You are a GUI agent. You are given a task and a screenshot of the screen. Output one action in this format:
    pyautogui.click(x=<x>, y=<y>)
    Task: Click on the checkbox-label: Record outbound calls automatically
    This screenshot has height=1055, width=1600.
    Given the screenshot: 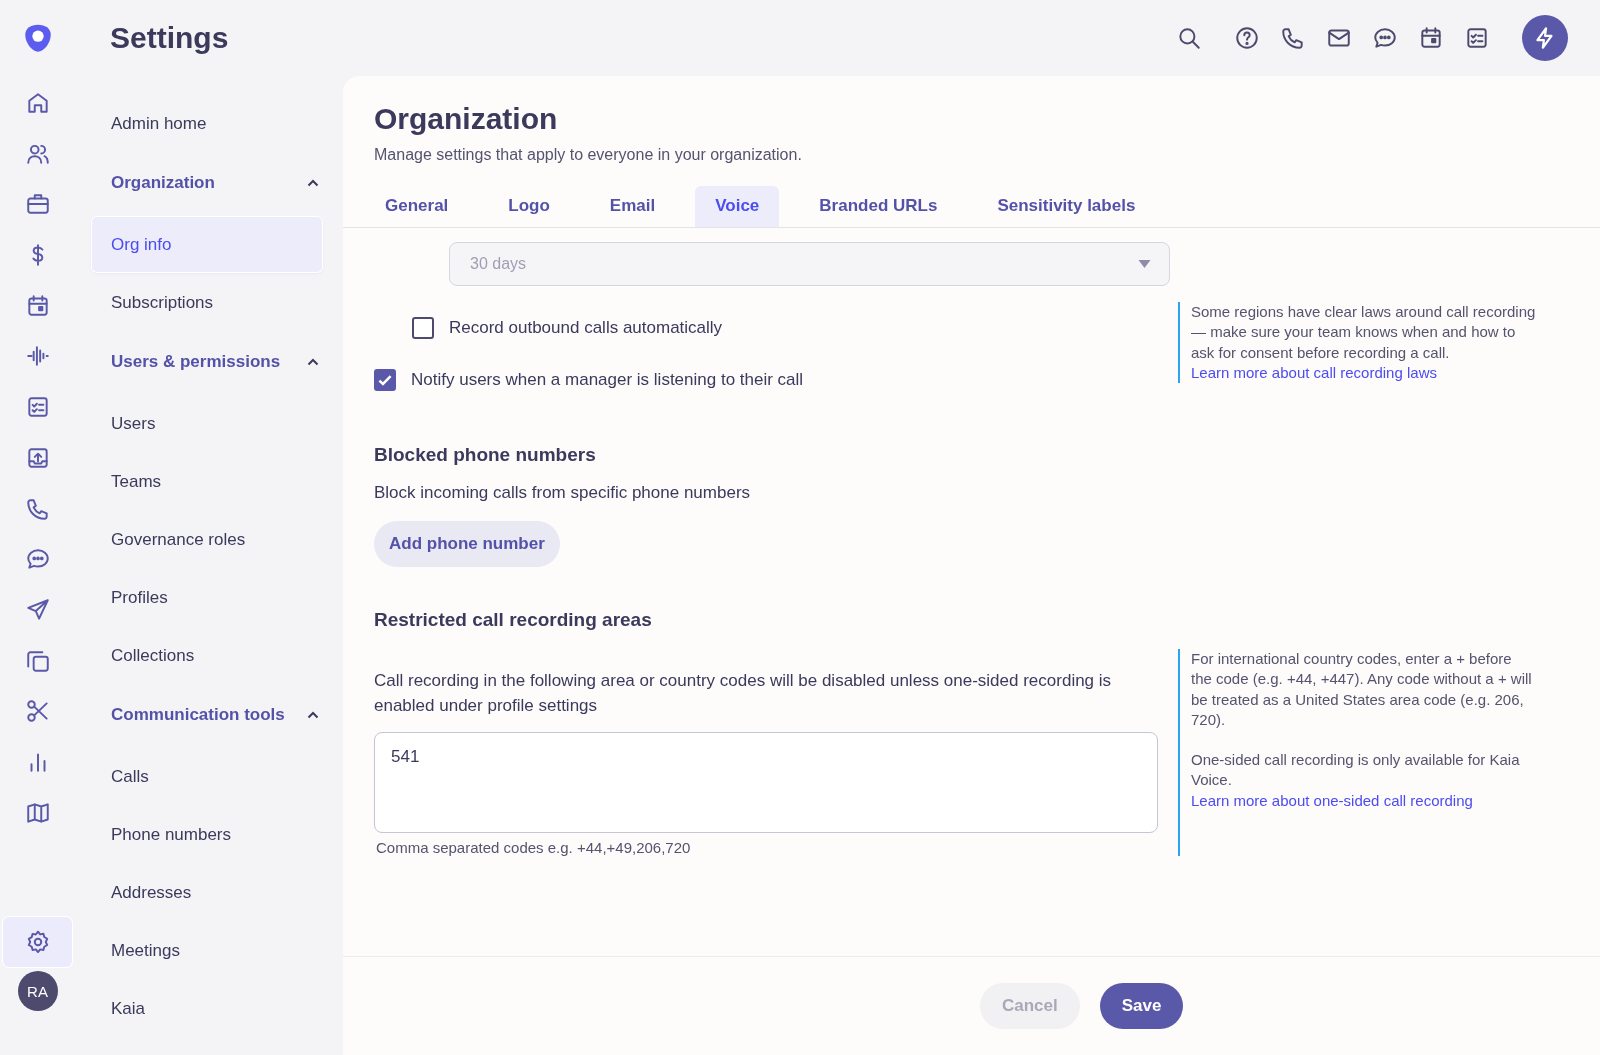 What is the action you would take?
    pyautogui.click(x=586, y=328)
    